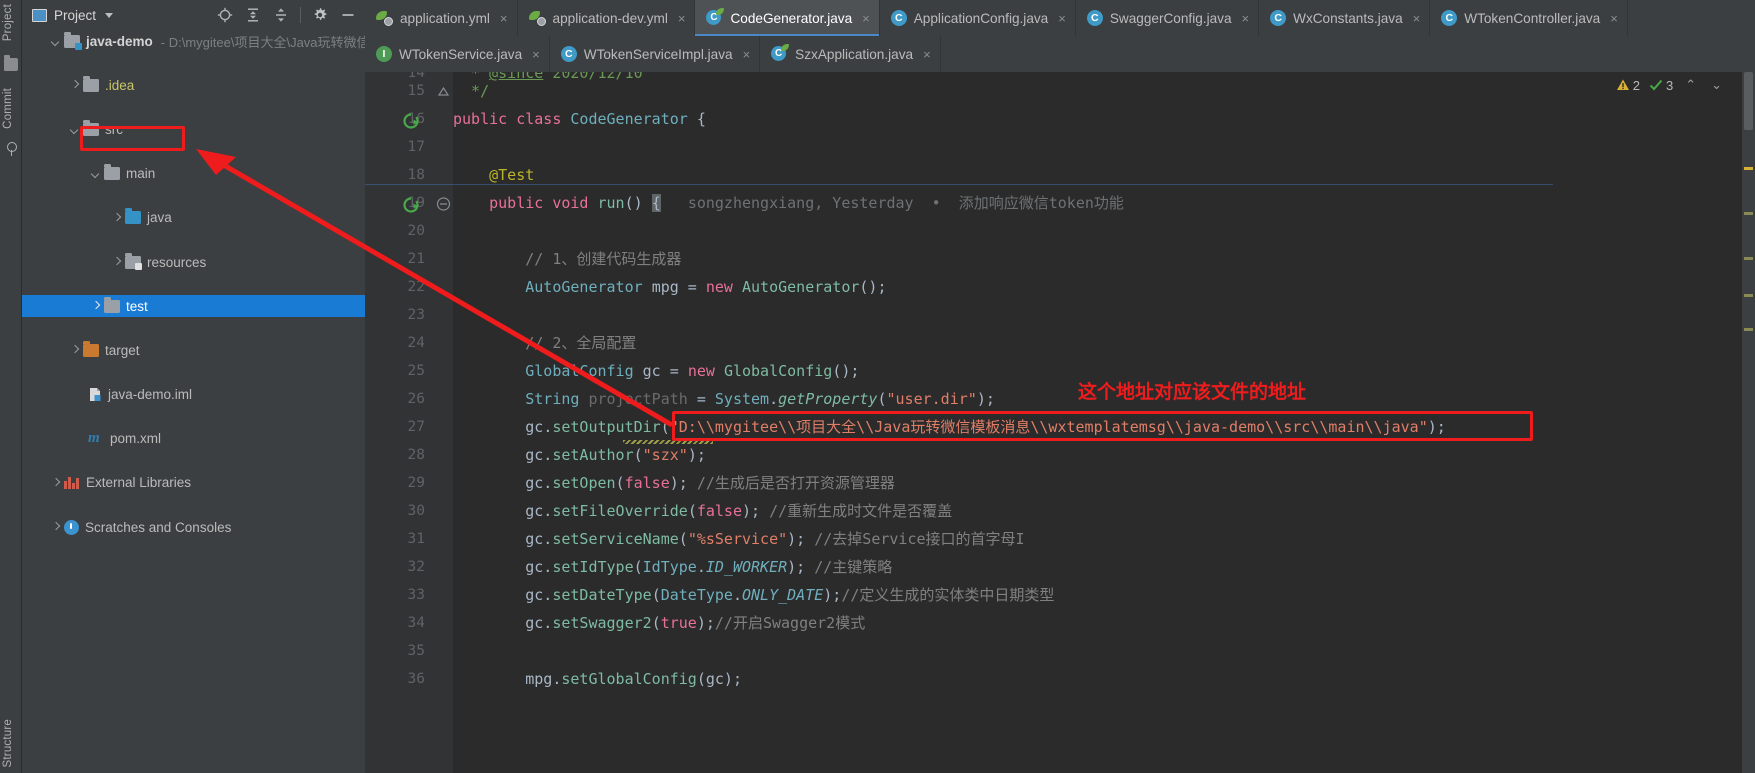 The width and height of the screenshot is (1755, 773). Describe the element at coordinates (225, 15) in the screenshot. I see `locate-icon` at that location.